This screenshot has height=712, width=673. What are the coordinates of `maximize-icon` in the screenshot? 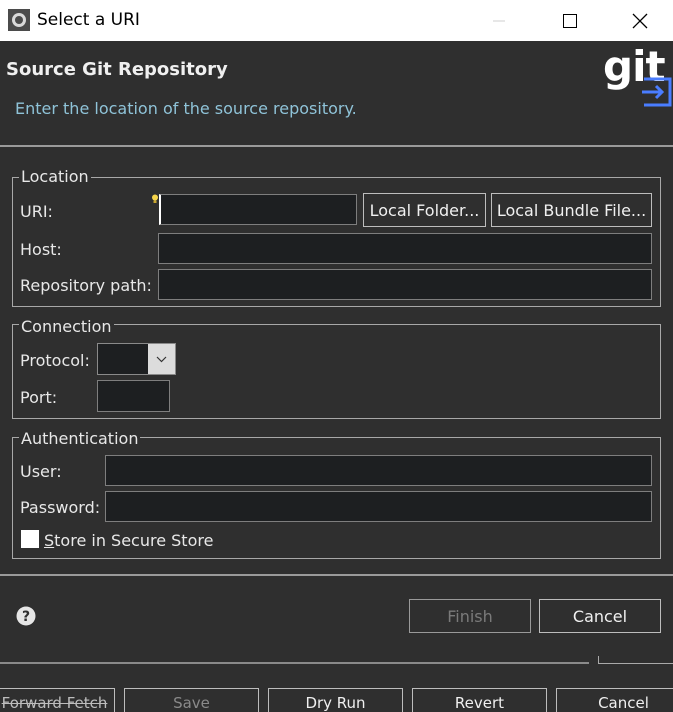 It's located at (570, 20).